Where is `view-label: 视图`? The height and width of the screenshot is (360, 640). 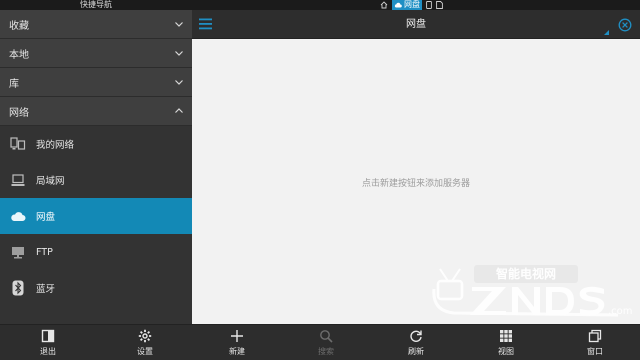
view-label: 视图 is located at coordinates (506, 351).